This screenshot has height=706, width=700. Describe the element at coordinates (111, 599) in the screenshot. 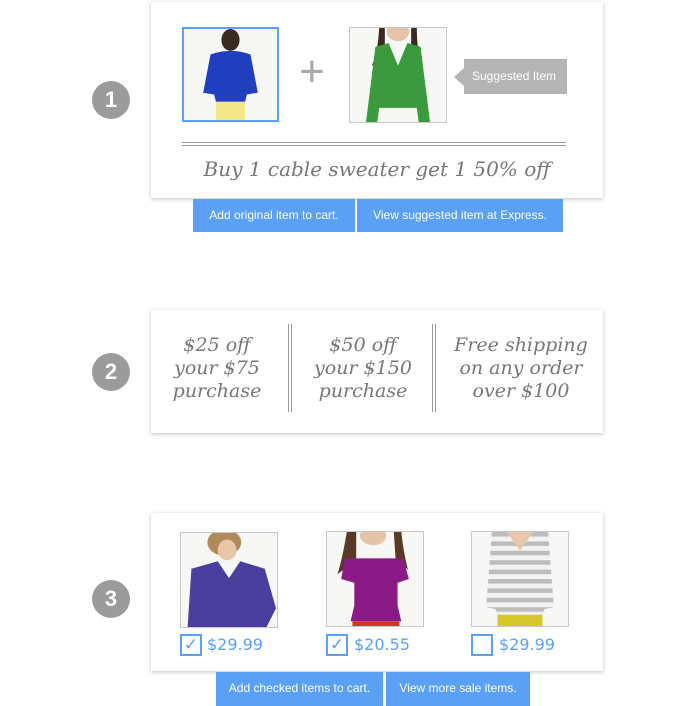

I see `step-number-3: 3` at that location.